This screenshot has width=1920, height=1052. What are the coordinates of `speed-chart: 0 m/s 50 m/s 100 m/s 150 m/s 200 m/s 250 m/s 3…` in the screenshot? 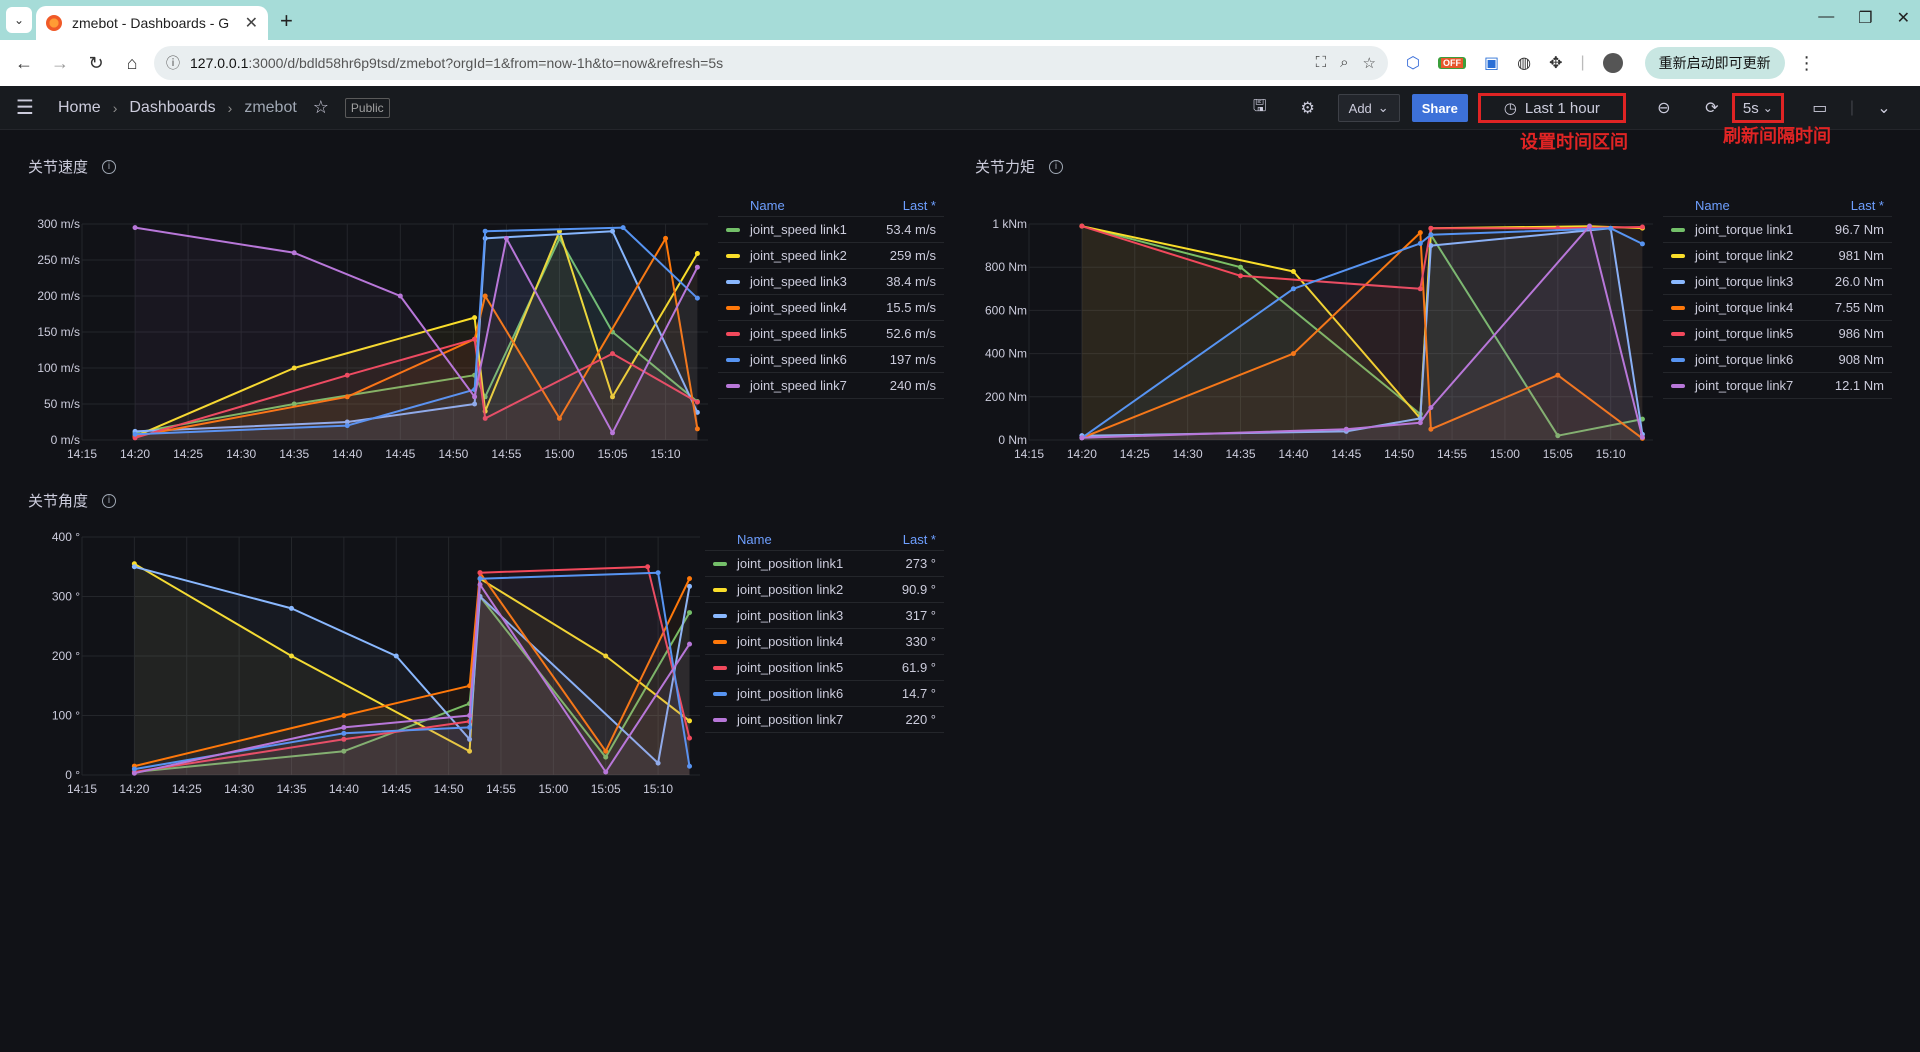 It's located at (360, 330).